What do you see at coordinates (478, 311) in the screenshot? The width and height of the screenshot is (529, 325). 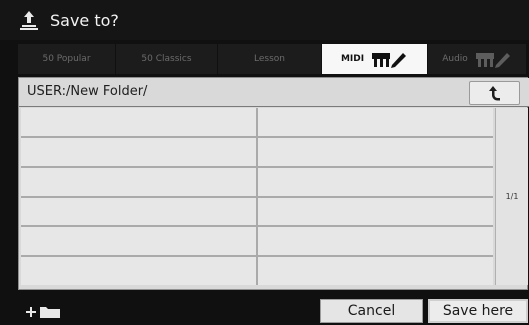 I see `save-here-button: Save here` at bounding box center [478, 311].